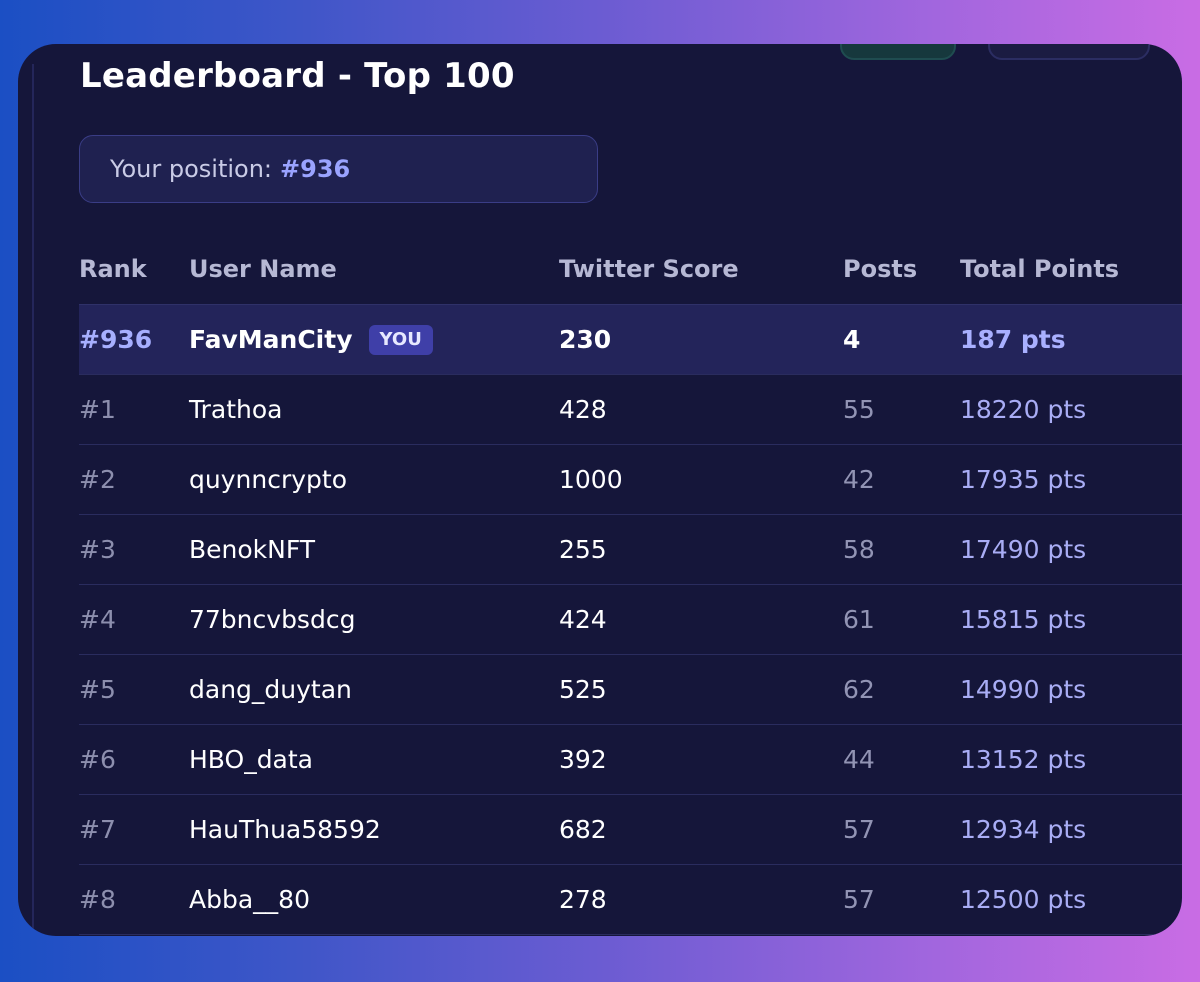  Describe the element at coordinates (249, 899) in the screenshot. I see `cell-user-name: Abba__80` at that location.